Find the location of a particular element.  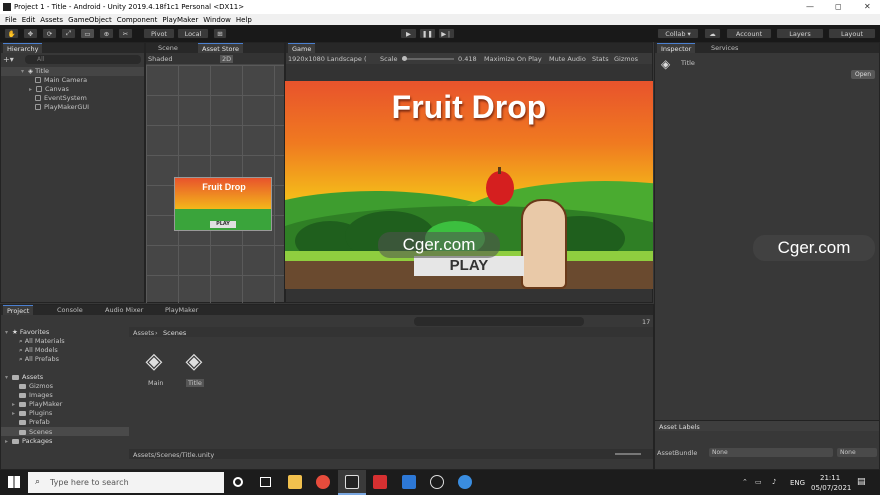

maximize-on-play-toggle: Maximize On Play is located at coordinates (513, 59).